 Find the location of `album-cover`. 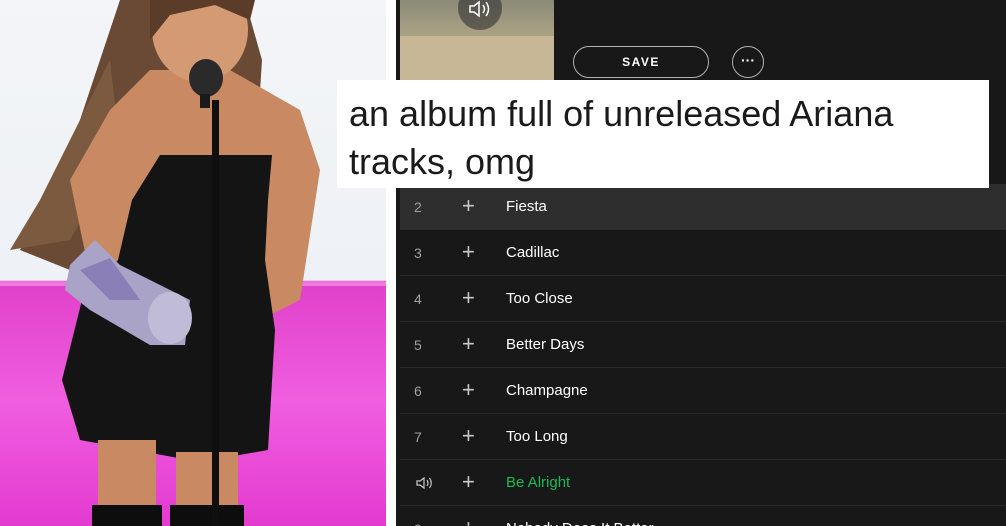

album-cover is located at coordinates (477, 40).